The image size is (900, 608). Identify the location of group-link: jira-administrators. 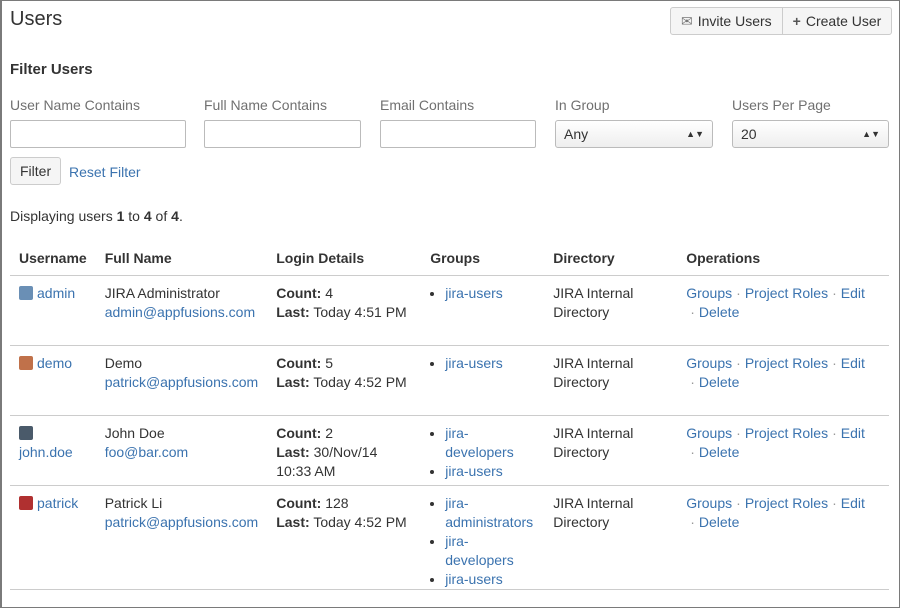
(489, 512).